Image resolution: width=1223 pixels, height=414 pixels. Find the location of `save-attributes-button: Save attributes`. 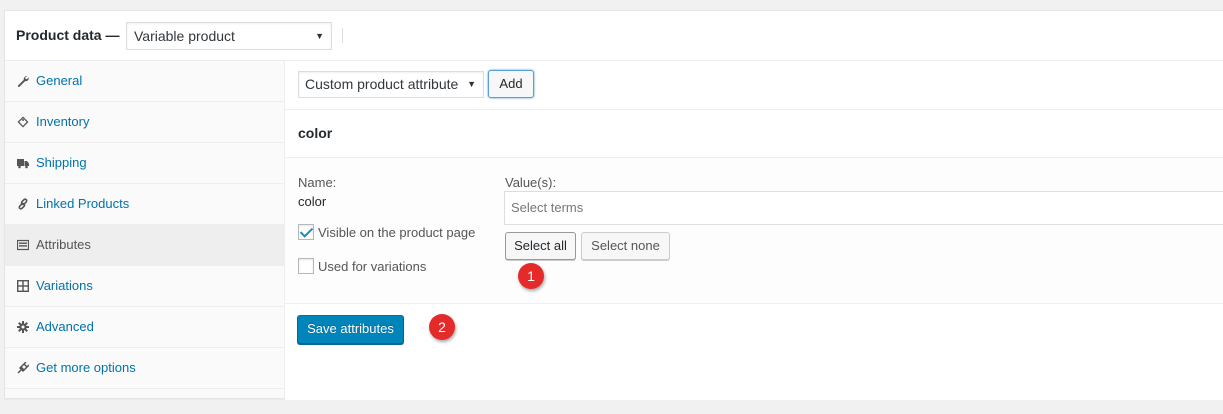

save-attributes-button: Save attributes is located at coordinates (350, 329).